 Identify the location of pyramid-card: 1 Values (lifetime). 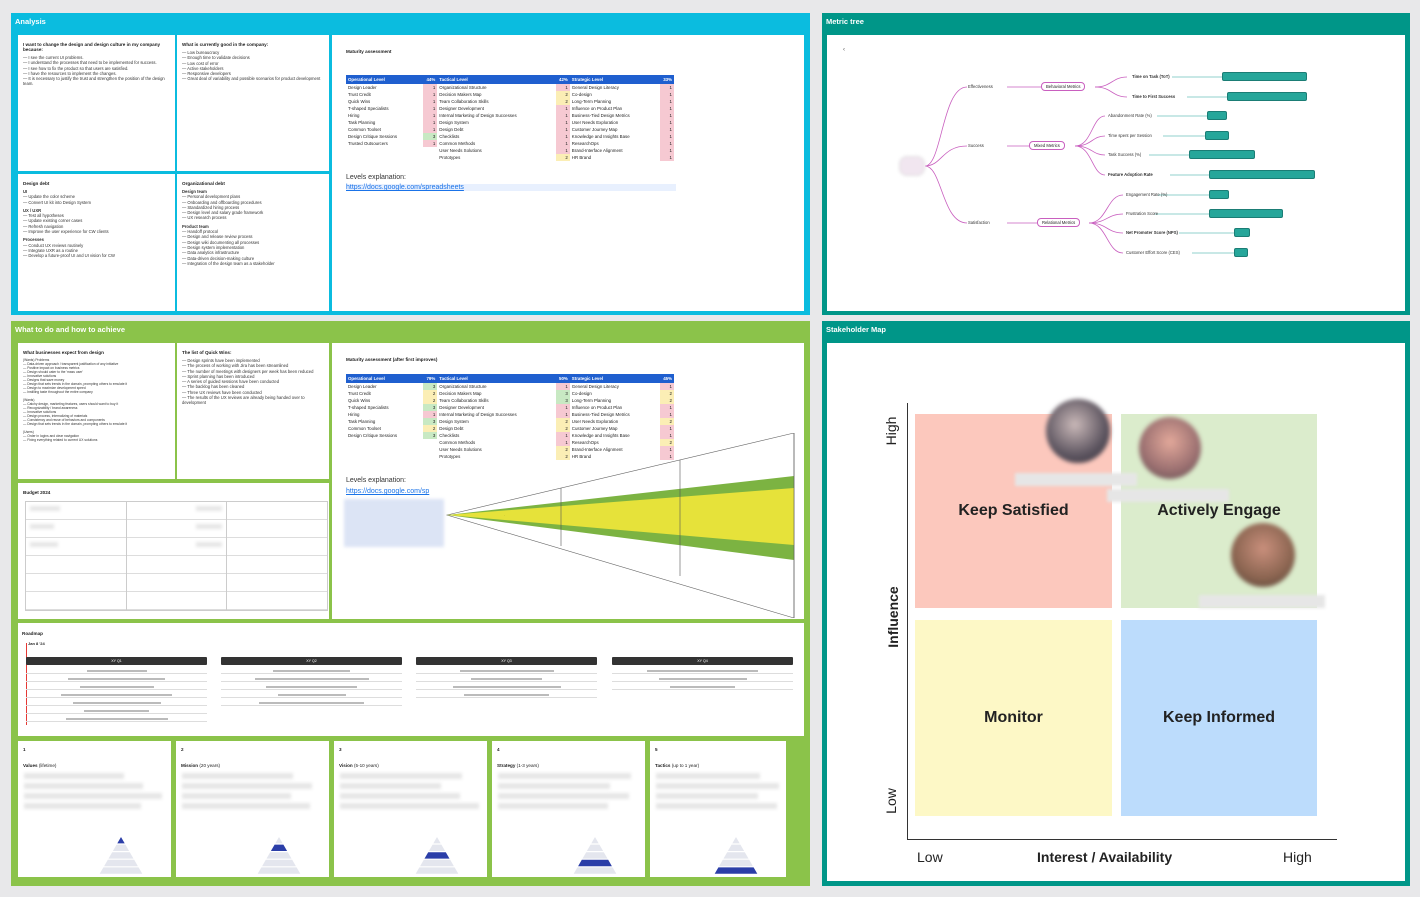
(94, 809).